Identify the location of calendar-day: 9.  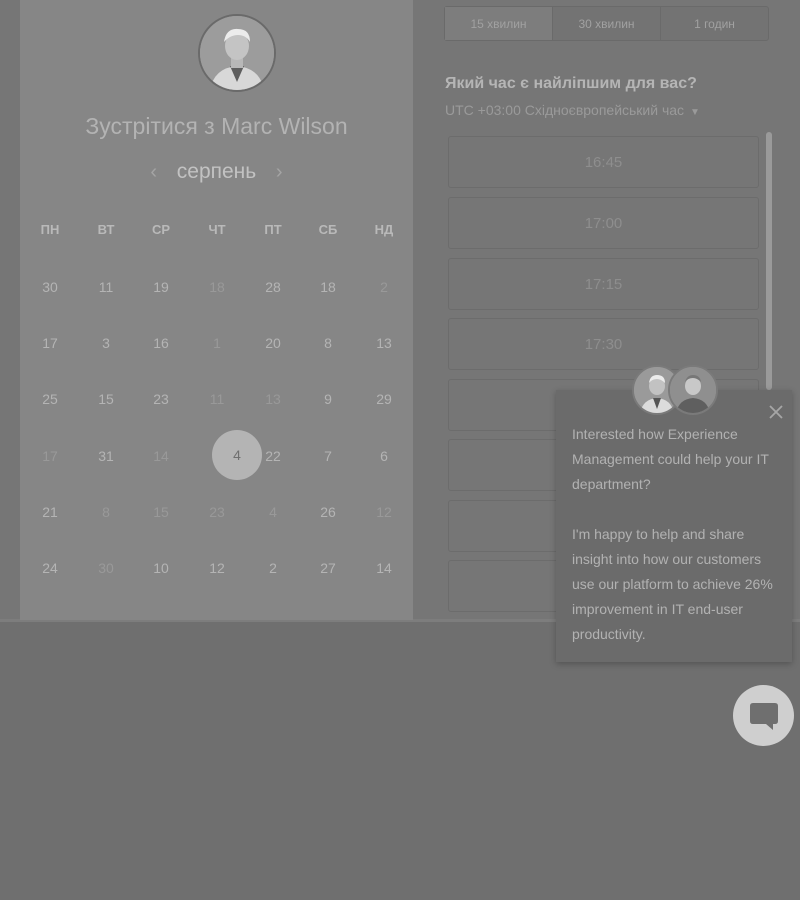
(328, 399).